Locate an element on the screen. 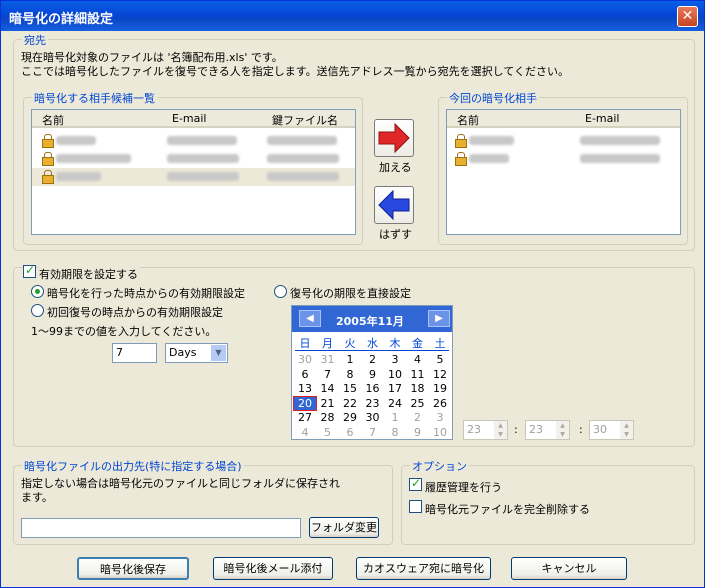  hour-spinner: 23 is located at coordinates (485, 430).